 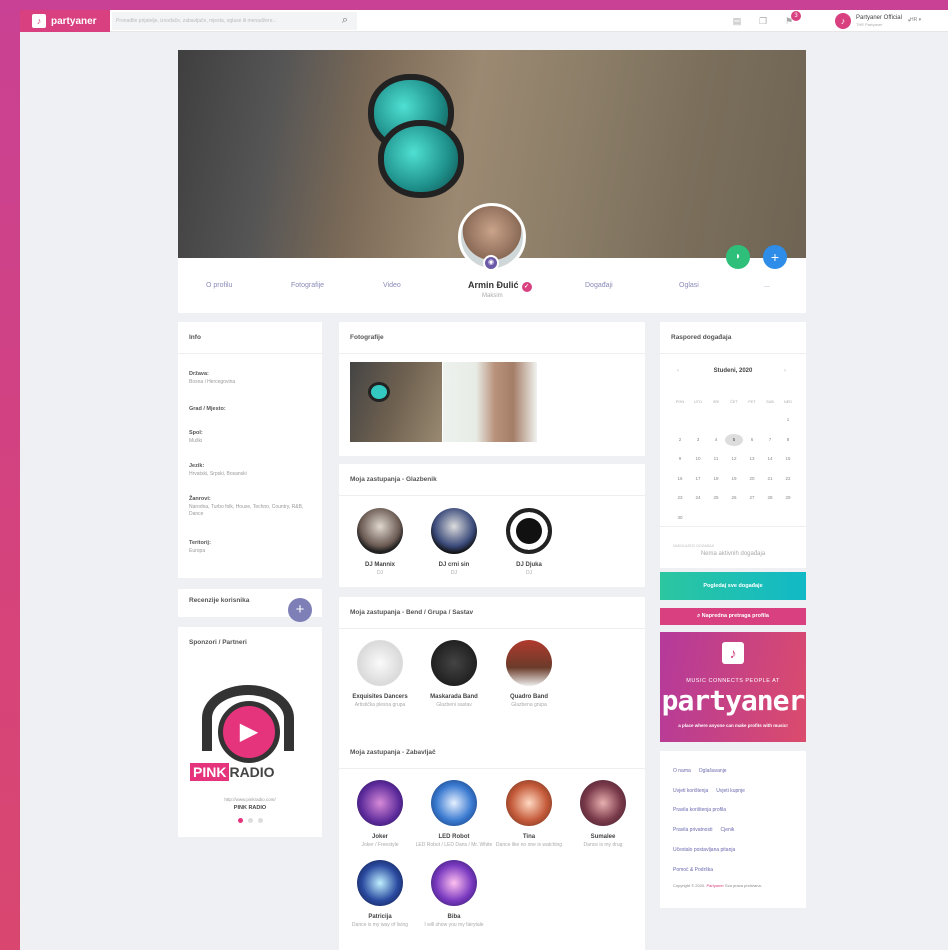 I want to click on logo-radio-text: RADIO, so click(x=252, y=772).